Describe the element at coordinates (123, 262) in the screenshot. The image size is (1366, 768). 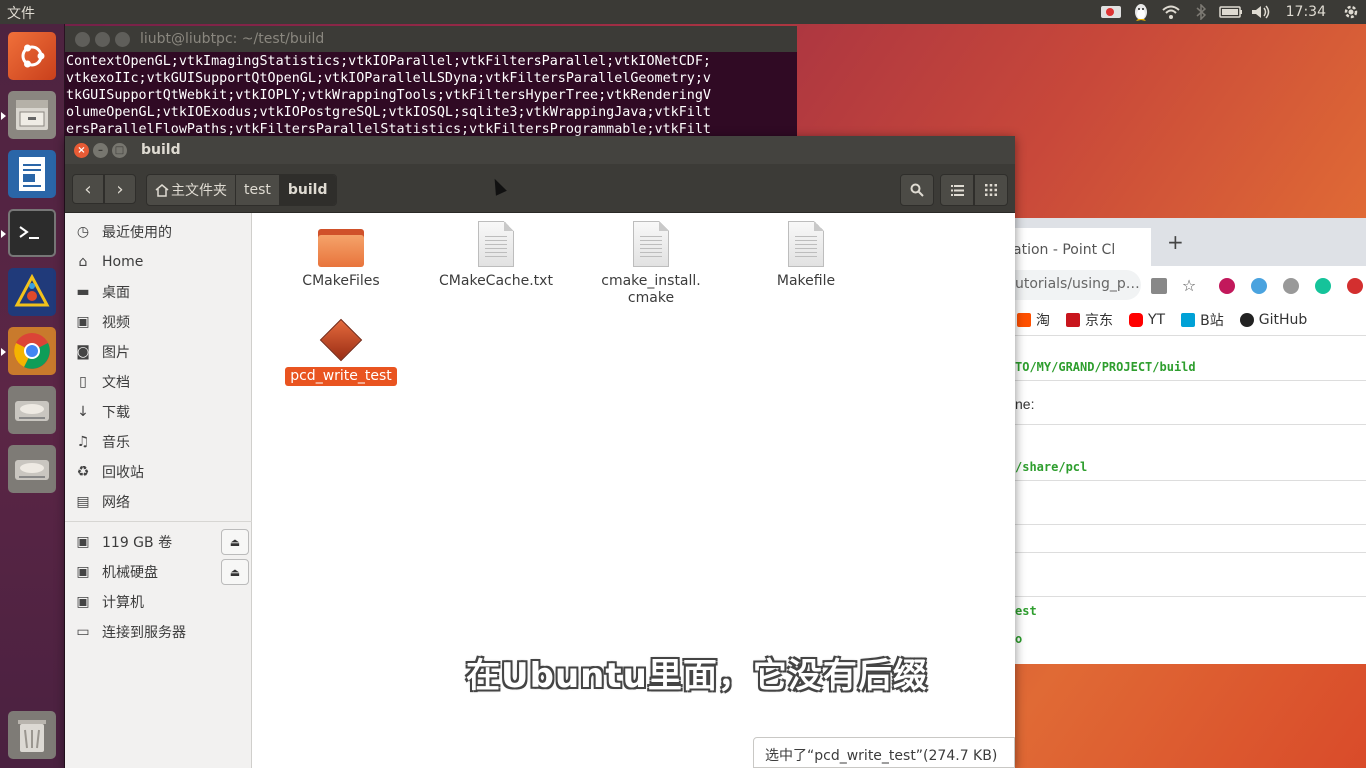
I see `sidebar-item-label: Home` at that location.